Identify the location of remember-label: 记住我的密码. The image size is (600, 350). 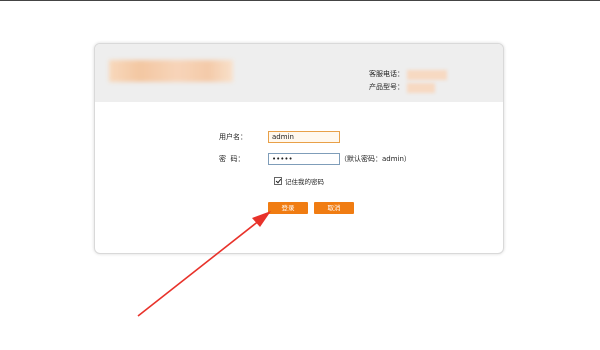
(304, 182).